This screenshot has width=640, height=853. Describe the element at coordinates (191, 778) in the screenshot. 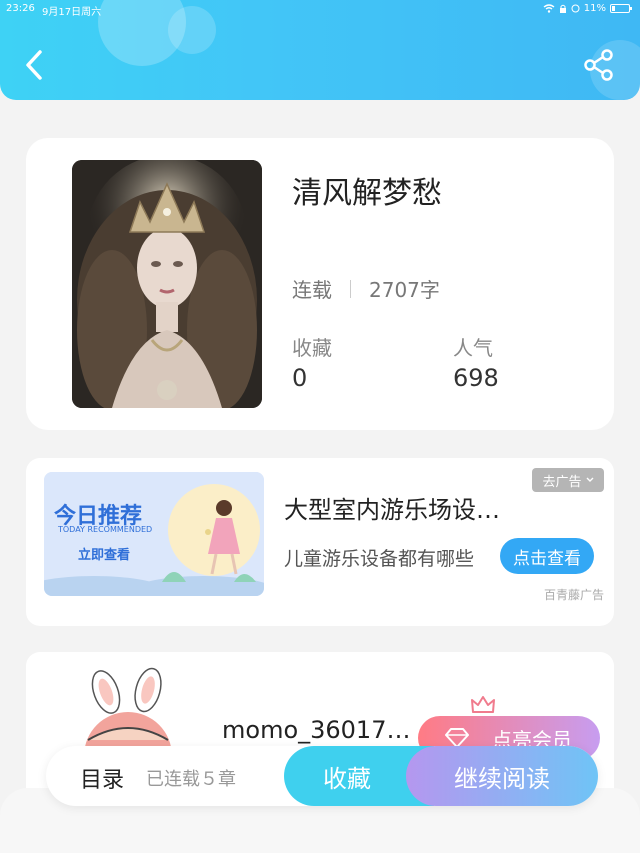

I see `chapters-count: 已连载５章` at that location.